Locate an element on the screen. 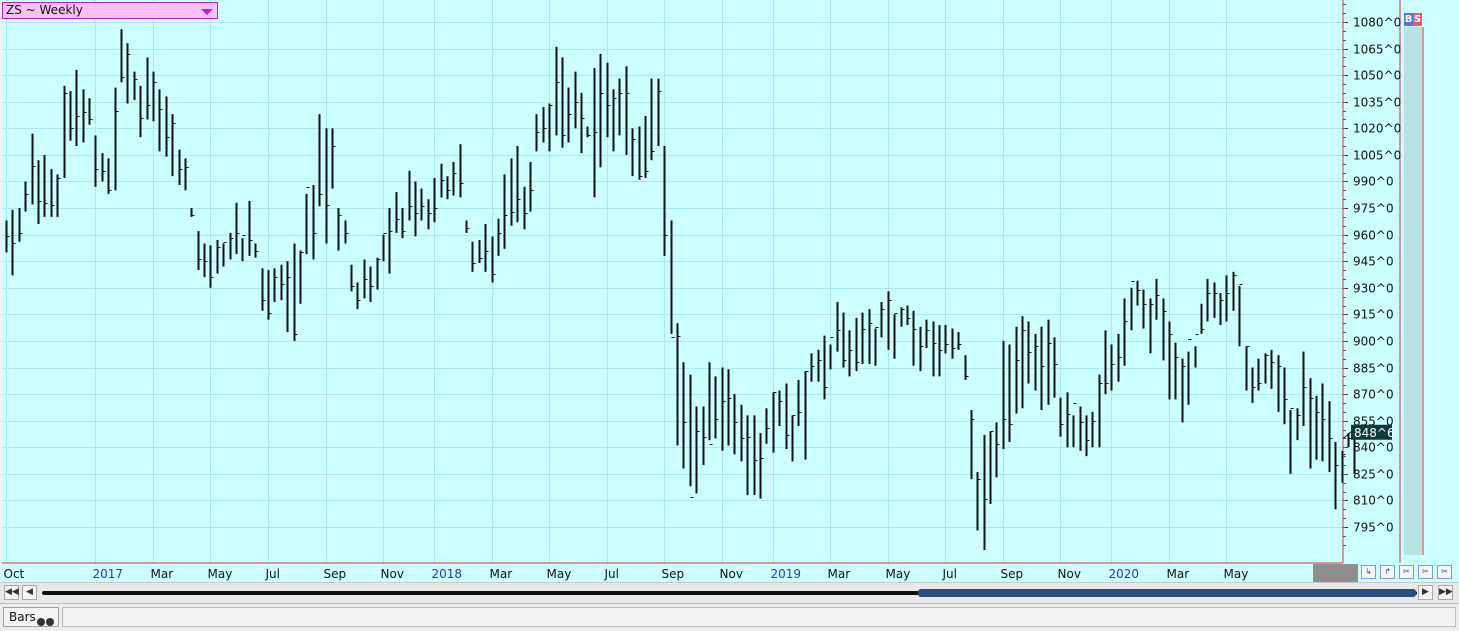  time-tick-label: 2017 is located at coordinates (108, 574).